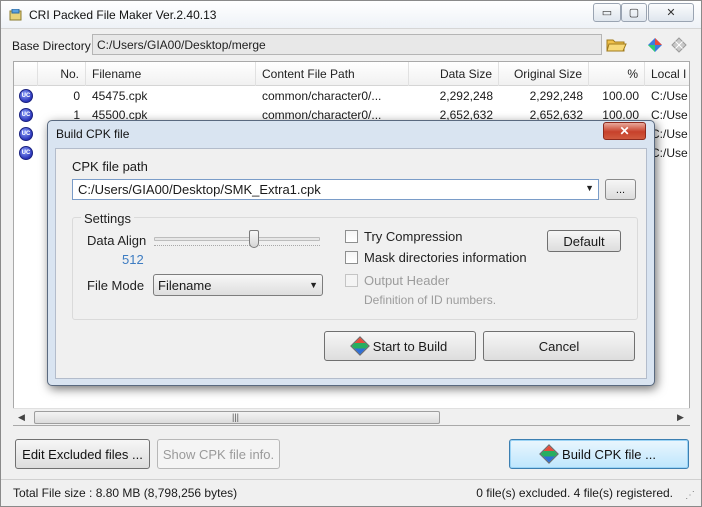 This screenshot has width=702, height=507. What do you see at coordinates (584, 241) in the screenshot?
I see `default-button: Default` at bounding box center [584, 241].